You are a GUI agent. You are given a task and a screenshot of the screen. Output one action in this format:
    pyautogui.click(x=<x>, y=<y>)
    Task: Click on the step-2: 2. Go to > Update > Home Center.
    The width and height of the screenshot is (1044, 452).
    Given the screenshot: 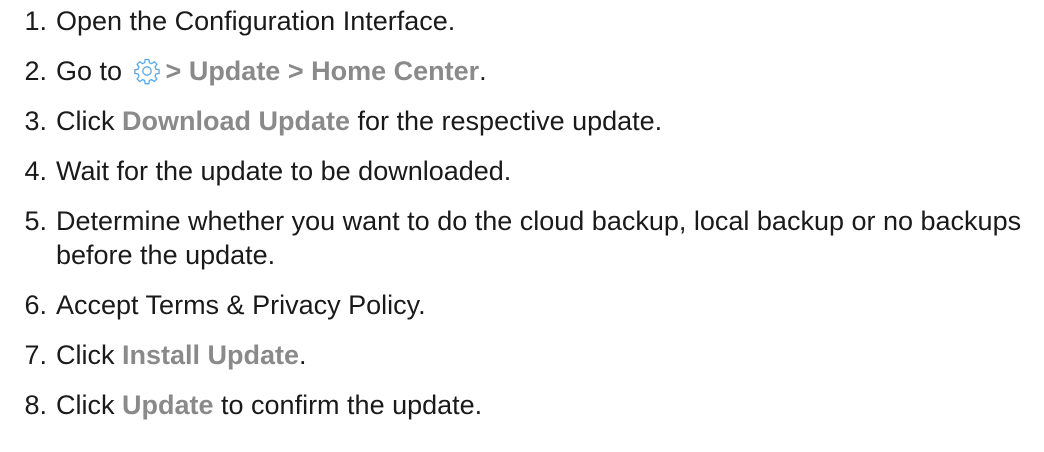 What is the action you would take?
    pyautogui.click(x=522, y=71)
    